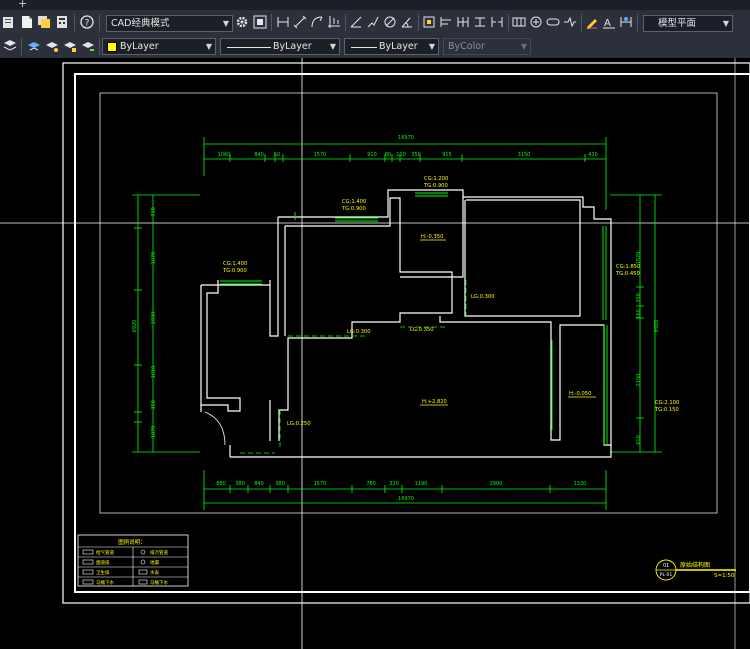 The image size is (750, 649). What do you see at coordinates (375, 5) in the screenshot?
I see `document-tab-strip: +` at bounding box center [375, 5].